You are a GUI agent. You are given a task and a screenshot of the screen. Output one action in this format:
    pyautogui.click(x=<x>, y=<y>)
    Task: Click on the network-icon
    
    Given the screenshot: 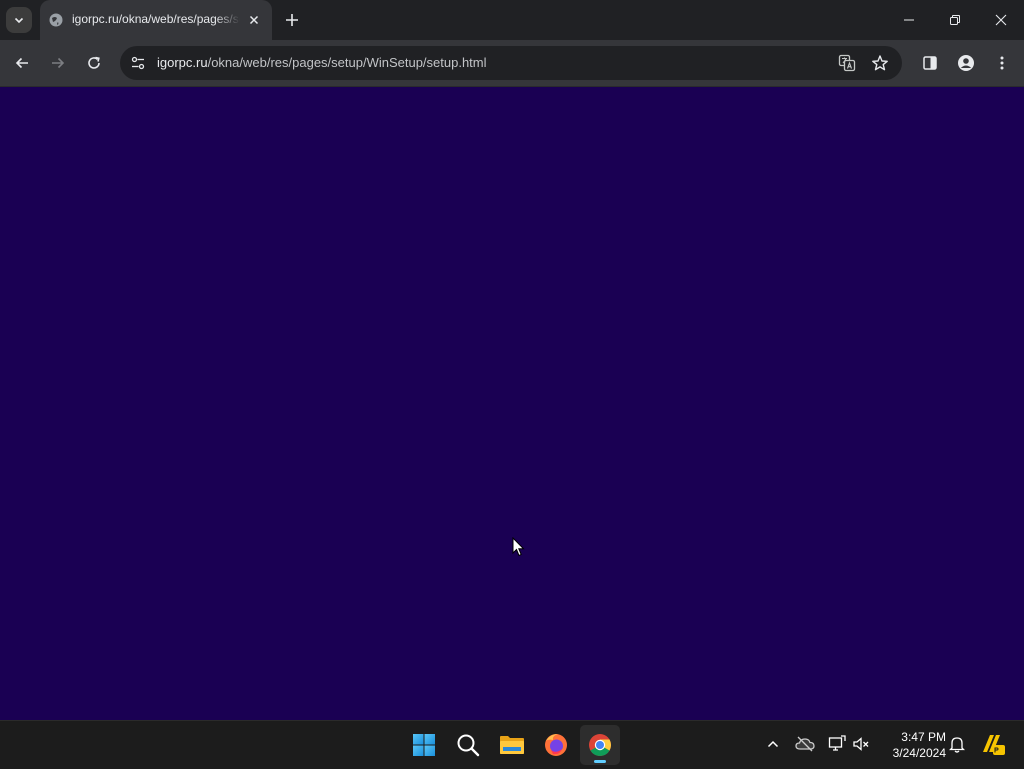 What is the action you would take?
    pyautogui.click(x=837, y=743)
    